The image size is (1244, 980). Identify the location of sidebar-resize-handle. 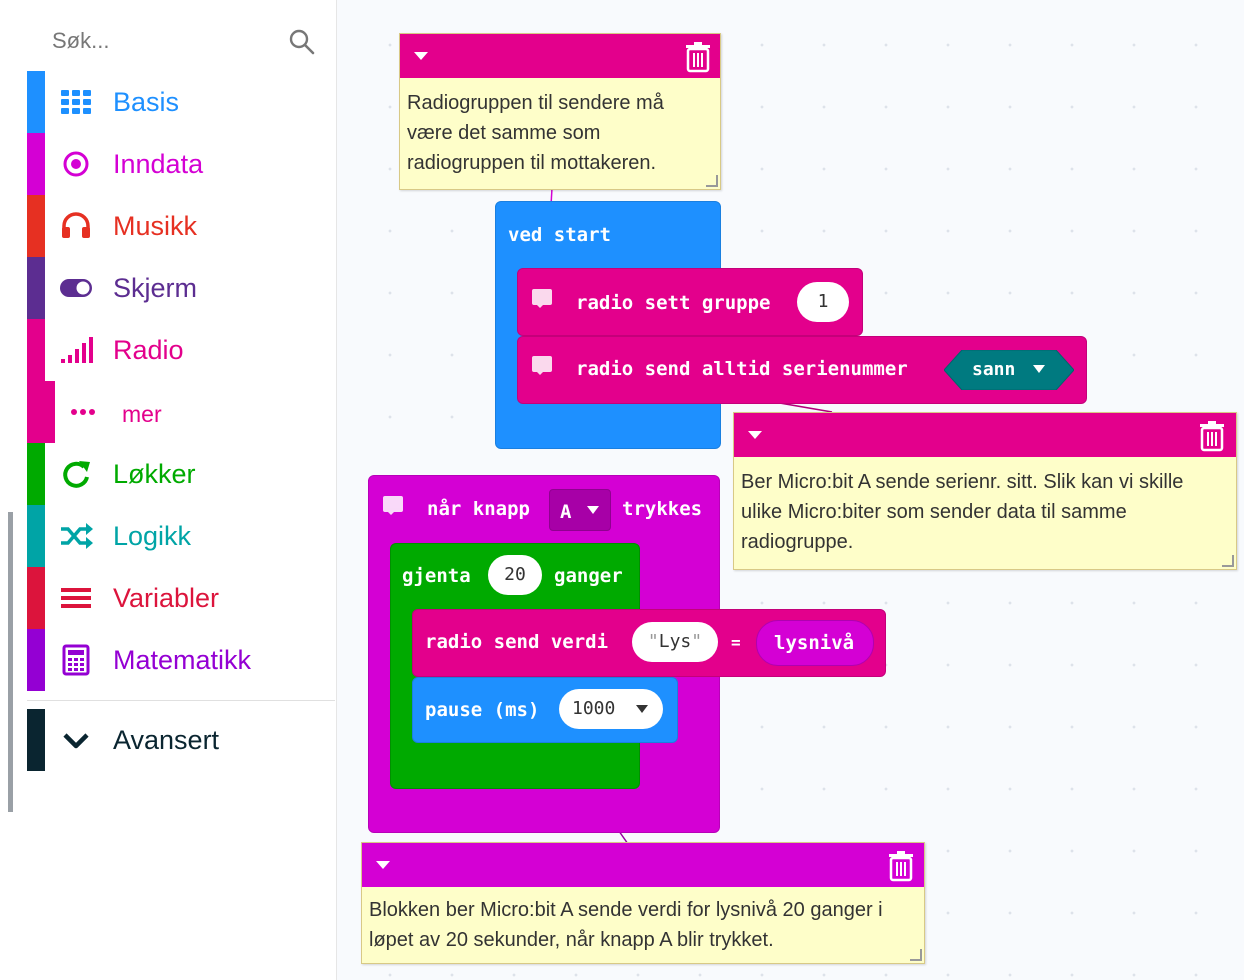
(10, 662).